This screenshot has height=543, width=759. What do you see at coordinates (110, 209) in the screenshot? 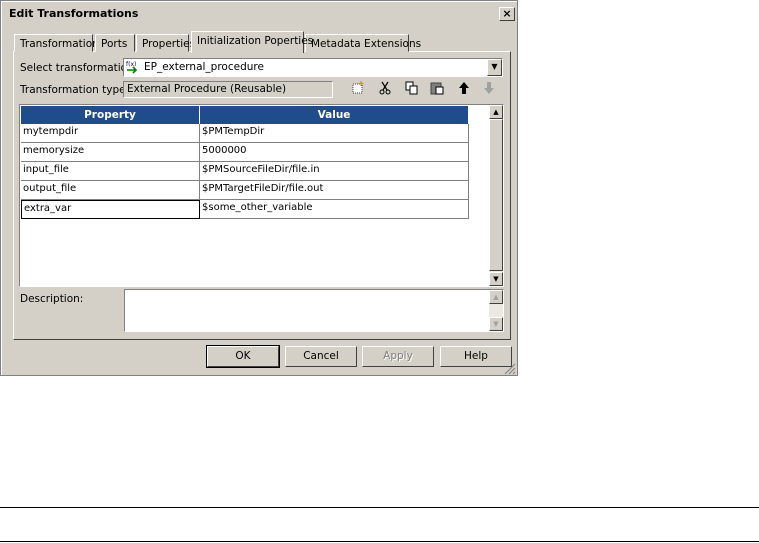
I see `property-cell-selected: extra_var` at bounding box center [110, 209].